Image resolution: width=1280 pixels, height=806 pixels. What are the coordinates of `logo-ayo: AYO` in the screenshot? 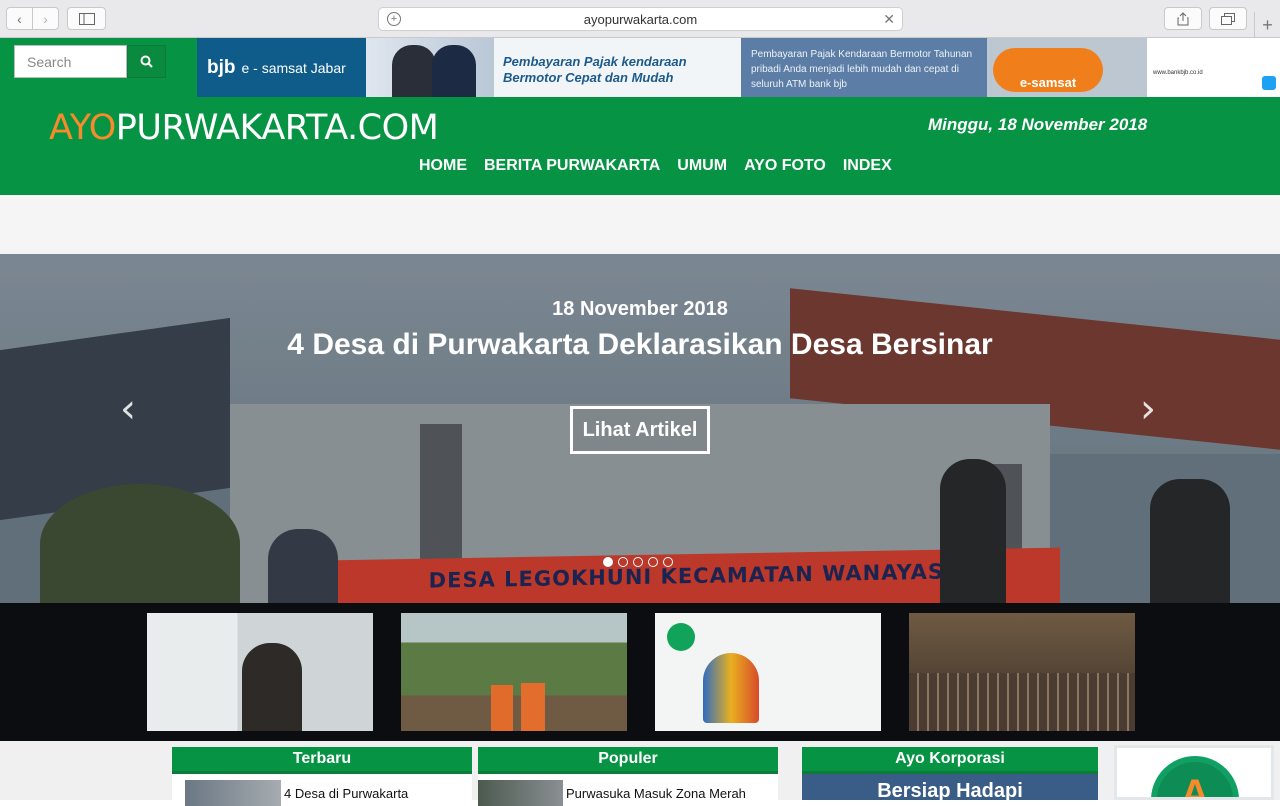 It's located at (82, 128).